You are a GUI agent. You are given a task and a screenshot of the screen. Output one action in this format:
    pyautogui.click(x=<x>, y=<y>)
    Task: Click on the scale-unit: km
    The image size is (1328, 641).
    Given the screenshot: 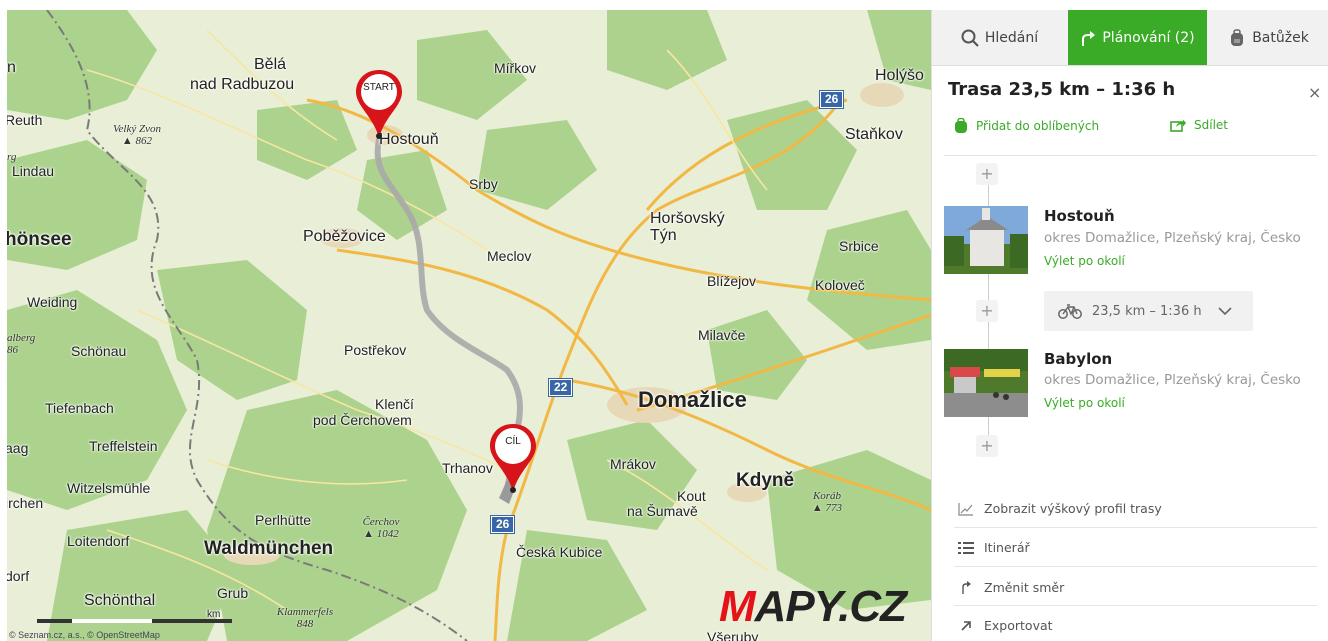 What is the action you would take?
    pyautogui.click(x=214, y=614)
    